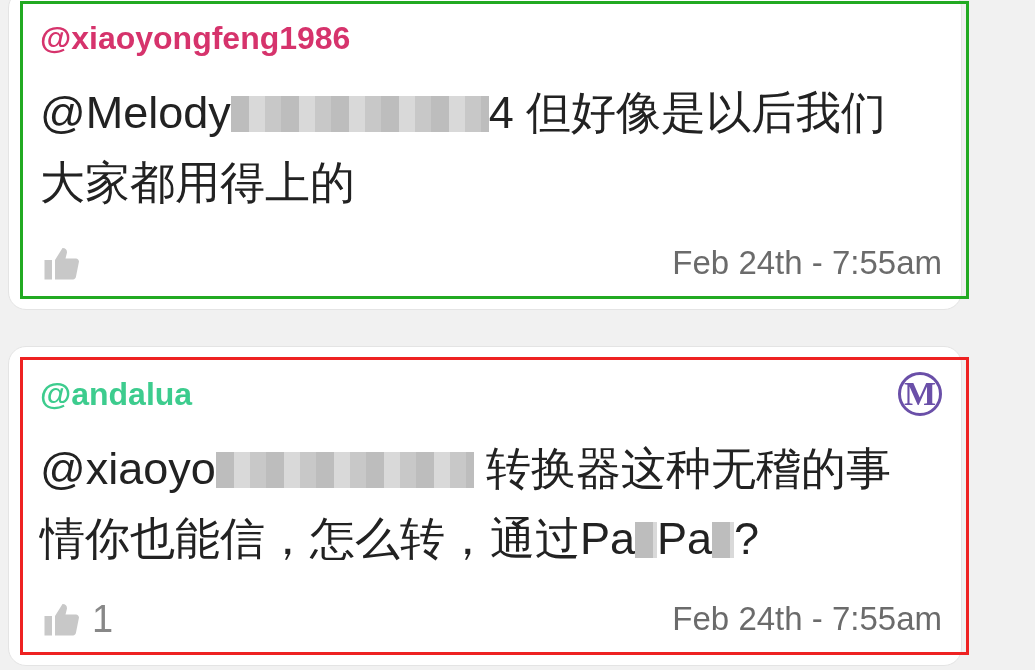  What do you see at coordinates (128, 468) in the screenshot?
I see `comment-text: @xiaoyo` at bounding box center [128, 468].